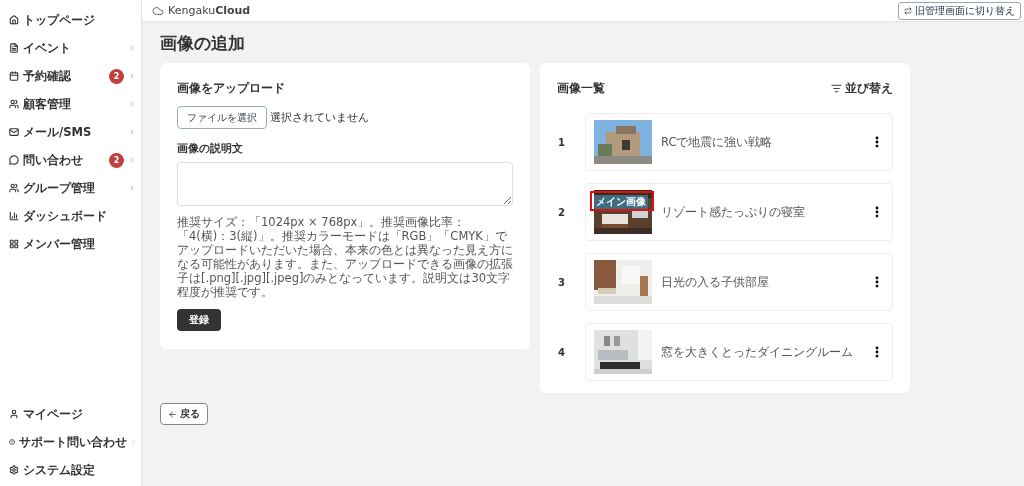  What do you see at coordinates (70, 160) in the screenshot?
I see `sidebar-item: 問い合わせ 2` at bounding box center [70, 160].